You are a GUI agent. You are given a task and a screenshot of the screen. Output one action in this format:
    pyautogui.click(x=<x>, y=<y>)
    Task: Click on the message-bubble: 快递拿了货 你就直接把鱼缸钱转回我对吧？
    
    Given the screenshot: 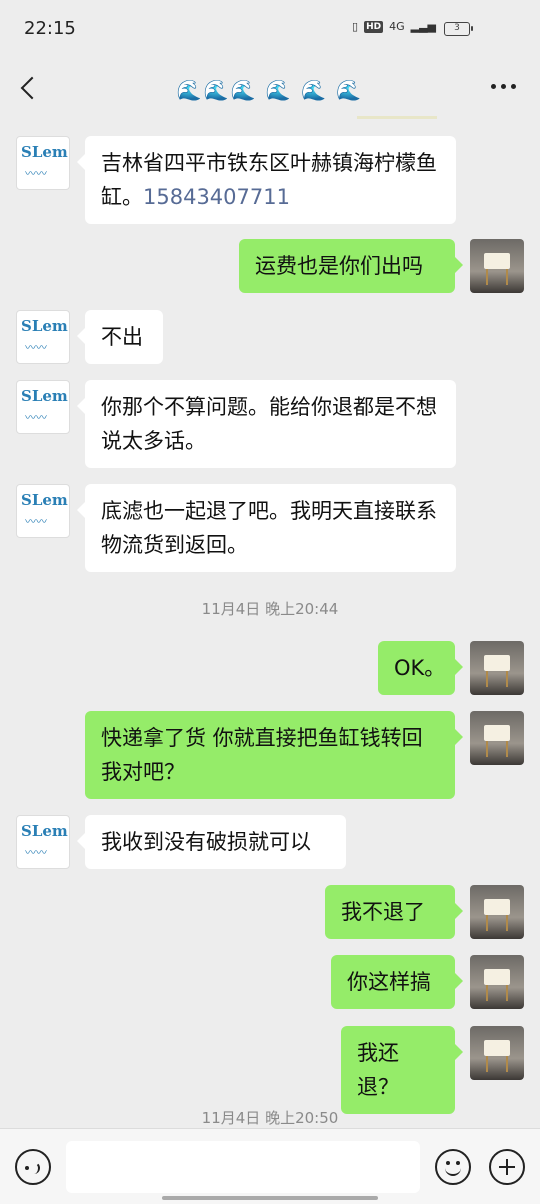 What is the action you would take?
    pyautogui.click(x=274, y=755)
    